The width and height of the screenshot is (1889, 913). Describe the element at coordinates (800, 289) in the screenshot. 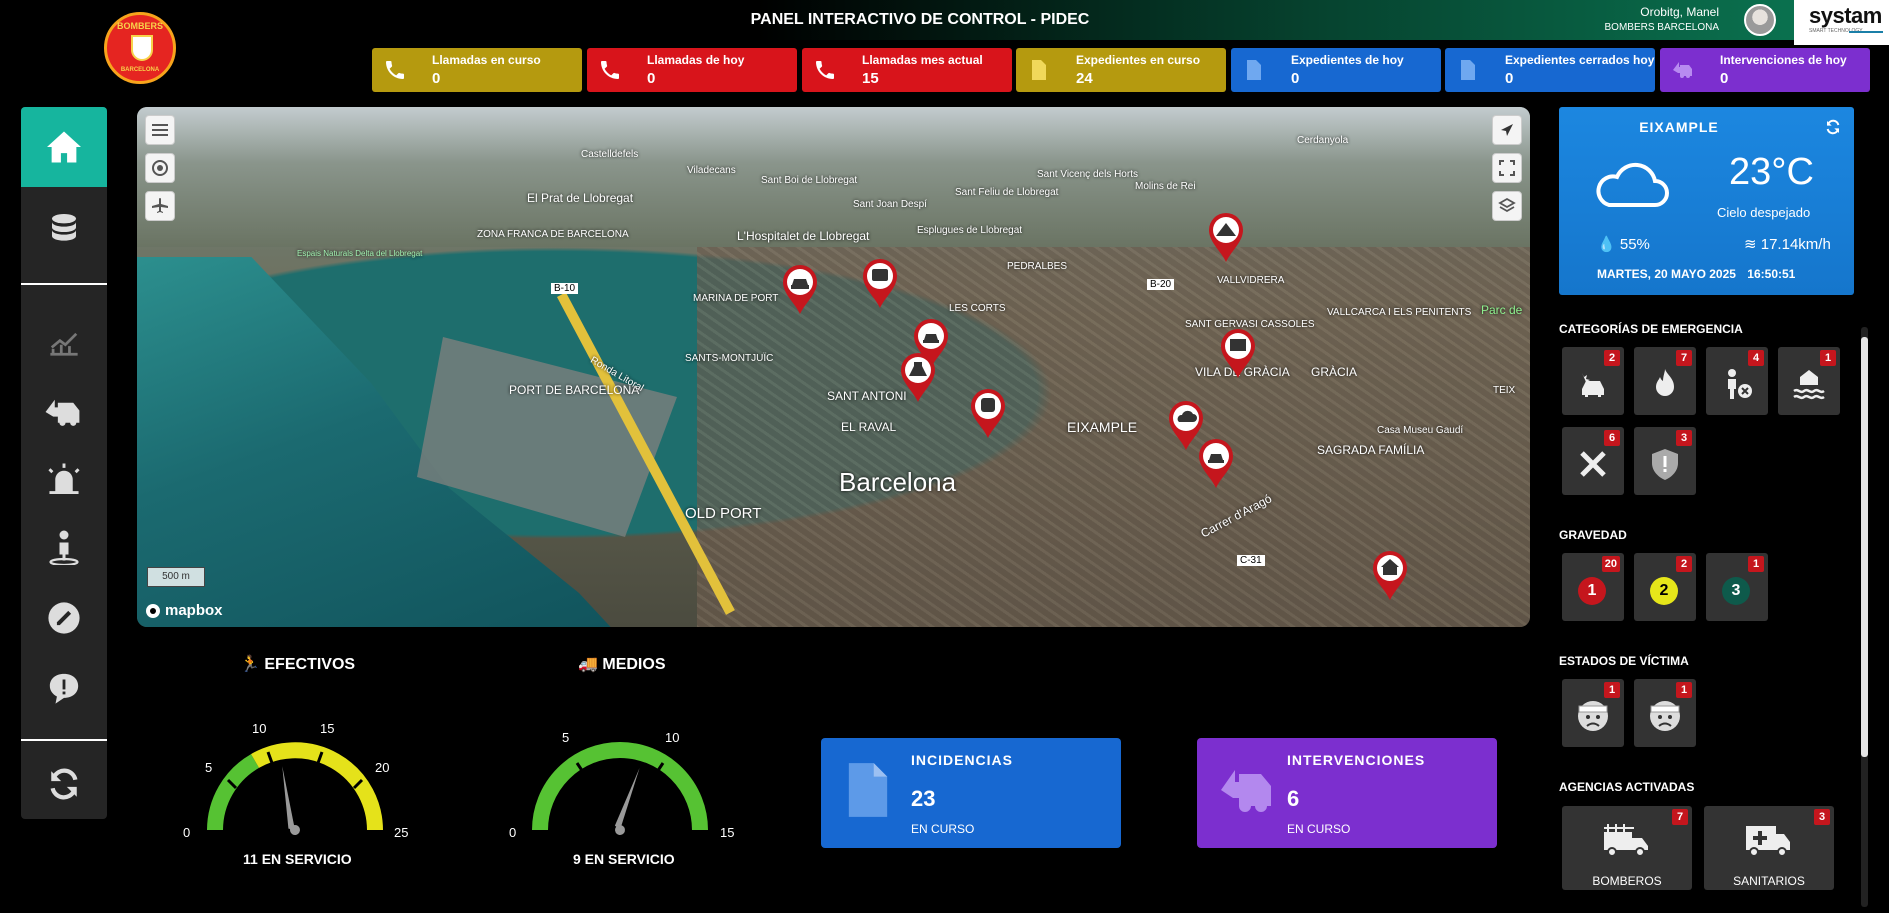

I see `map-pin-traffic` at that location.